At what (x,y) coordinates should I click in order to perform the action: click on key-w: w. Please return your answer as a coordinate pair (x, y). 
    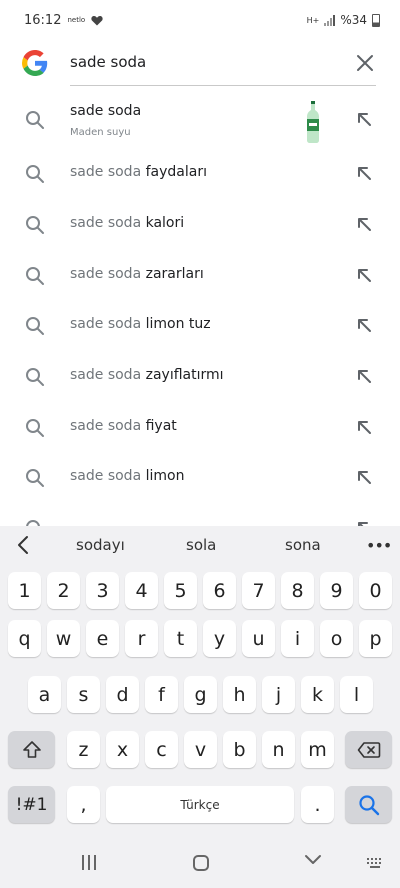
    Looking at the image, I should click on (63, 638).